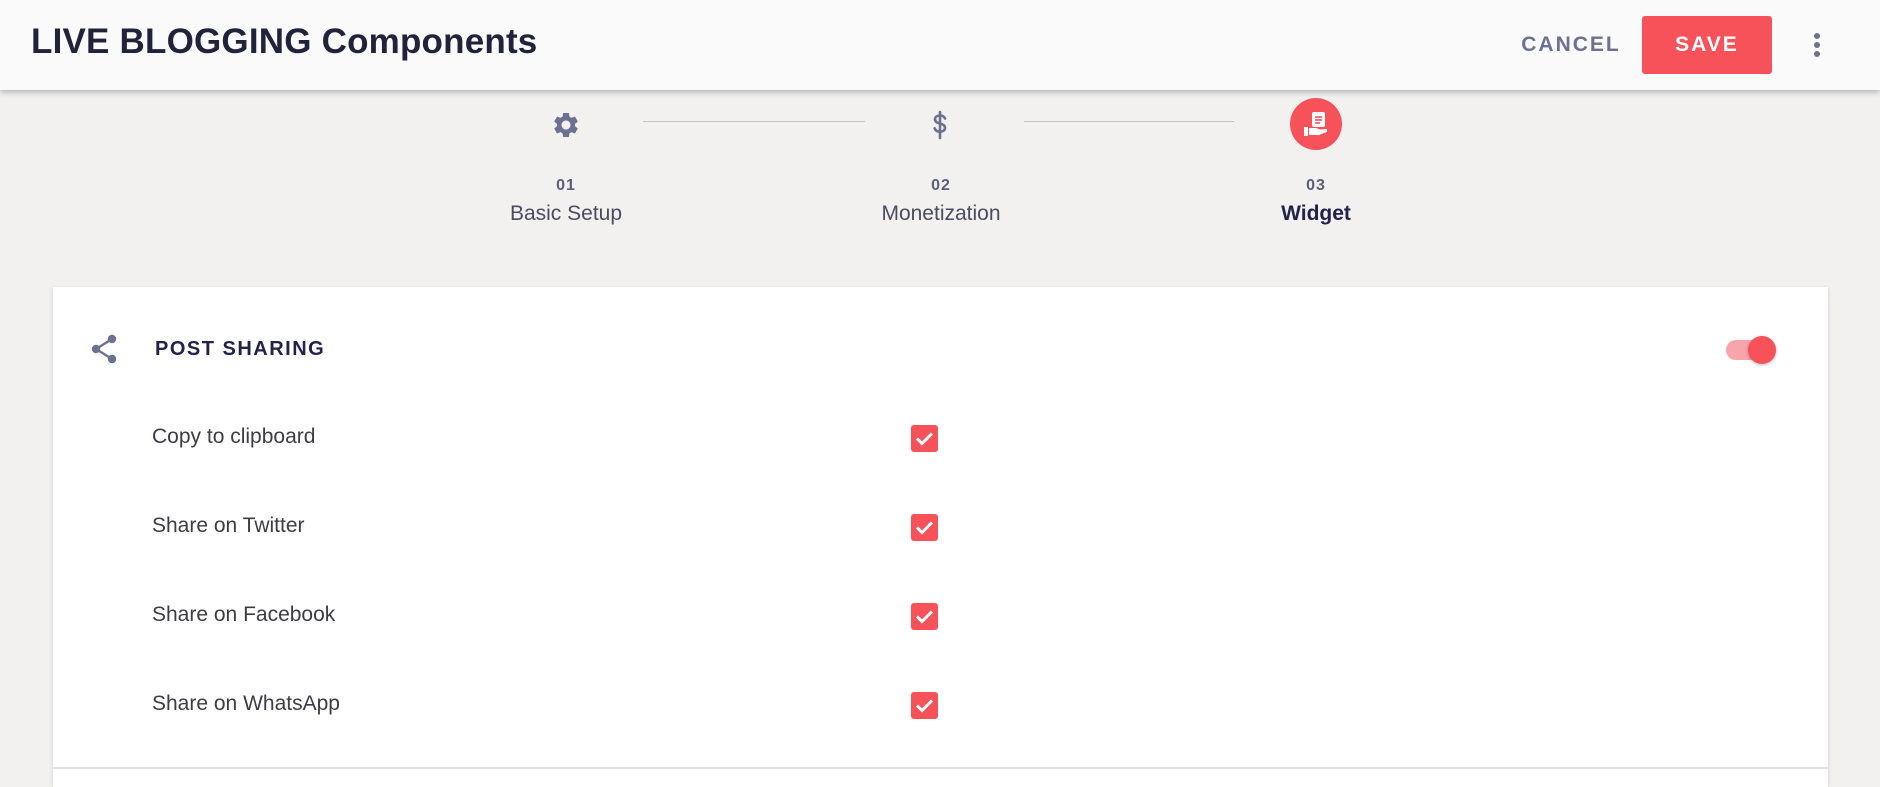 This screenshot has width=1880, height=787. What do you see at coordinates (244, 614) in the screenshot?
I see `option-label-facebook: Share on Facebook` at bounding box center [244, 614].